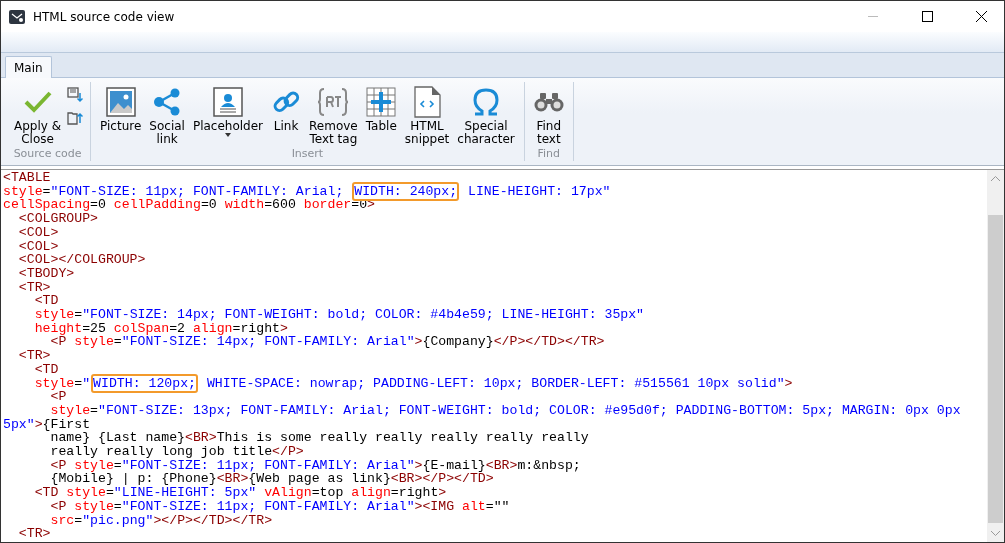 The height and width of the screenshot is (543, 1005). Describe the element at coordinates (58, 397) in the screenshot. I see `code-line: <P` at that location.